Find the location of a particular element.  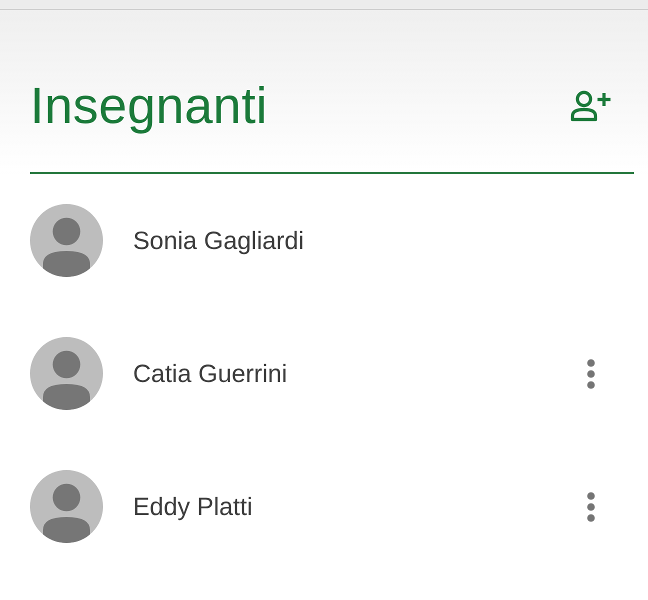

add-person-icon is located at coordinates (591, 106).